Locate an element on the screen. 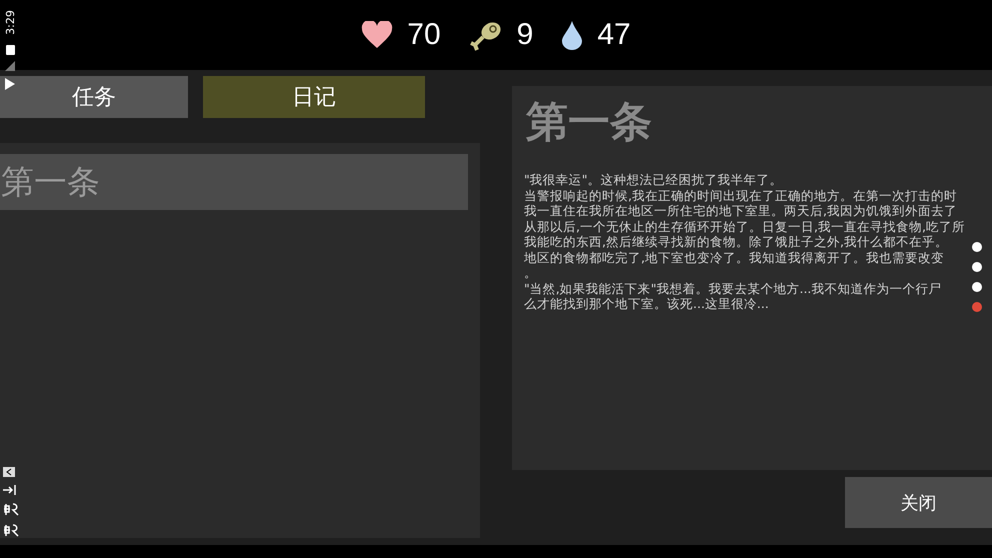 The height and width of the screenshot is (558, 992). tab: 日记 is located at coordinates (314, 97).